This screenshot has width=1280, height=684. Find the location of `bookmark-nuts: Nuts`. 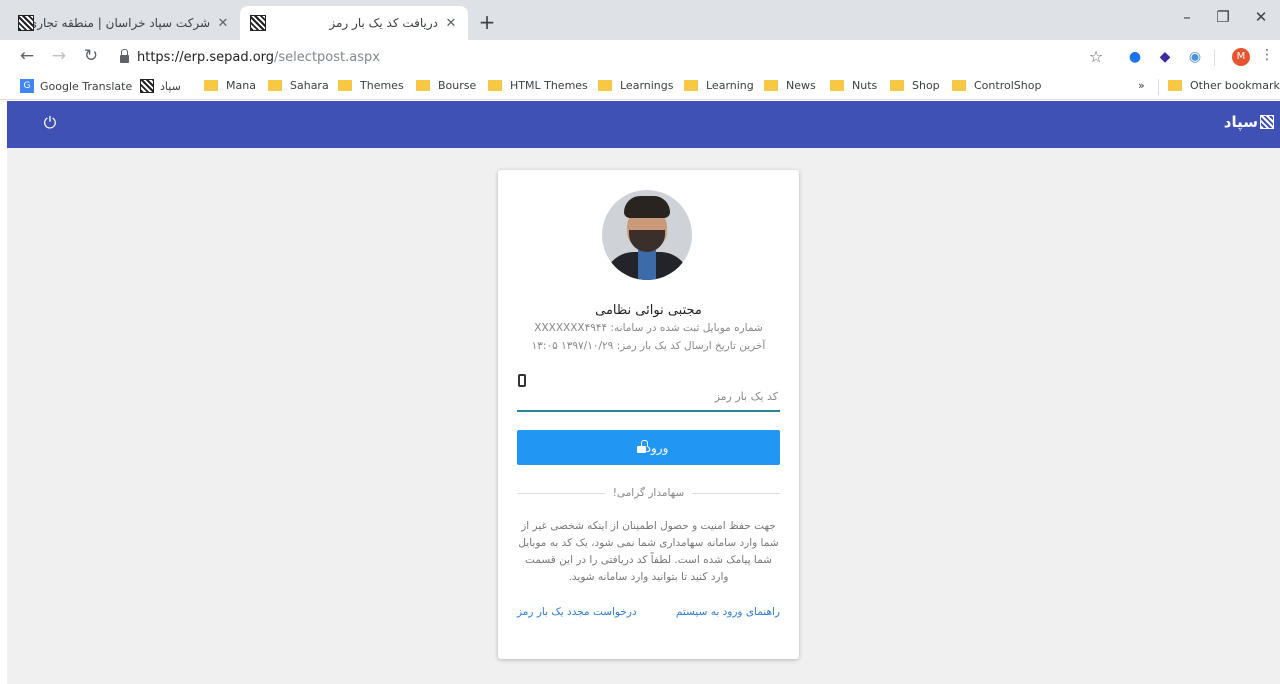

bookmark-nuts: Nuts is located at coordinates (853, 85).